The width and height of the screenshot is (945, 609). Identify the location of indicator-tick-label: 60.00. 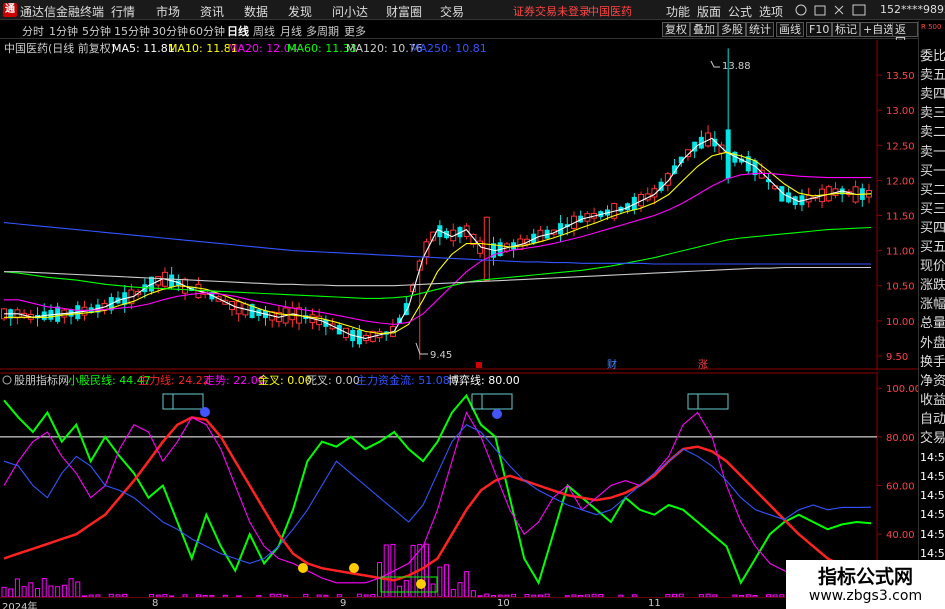
(900, 487).